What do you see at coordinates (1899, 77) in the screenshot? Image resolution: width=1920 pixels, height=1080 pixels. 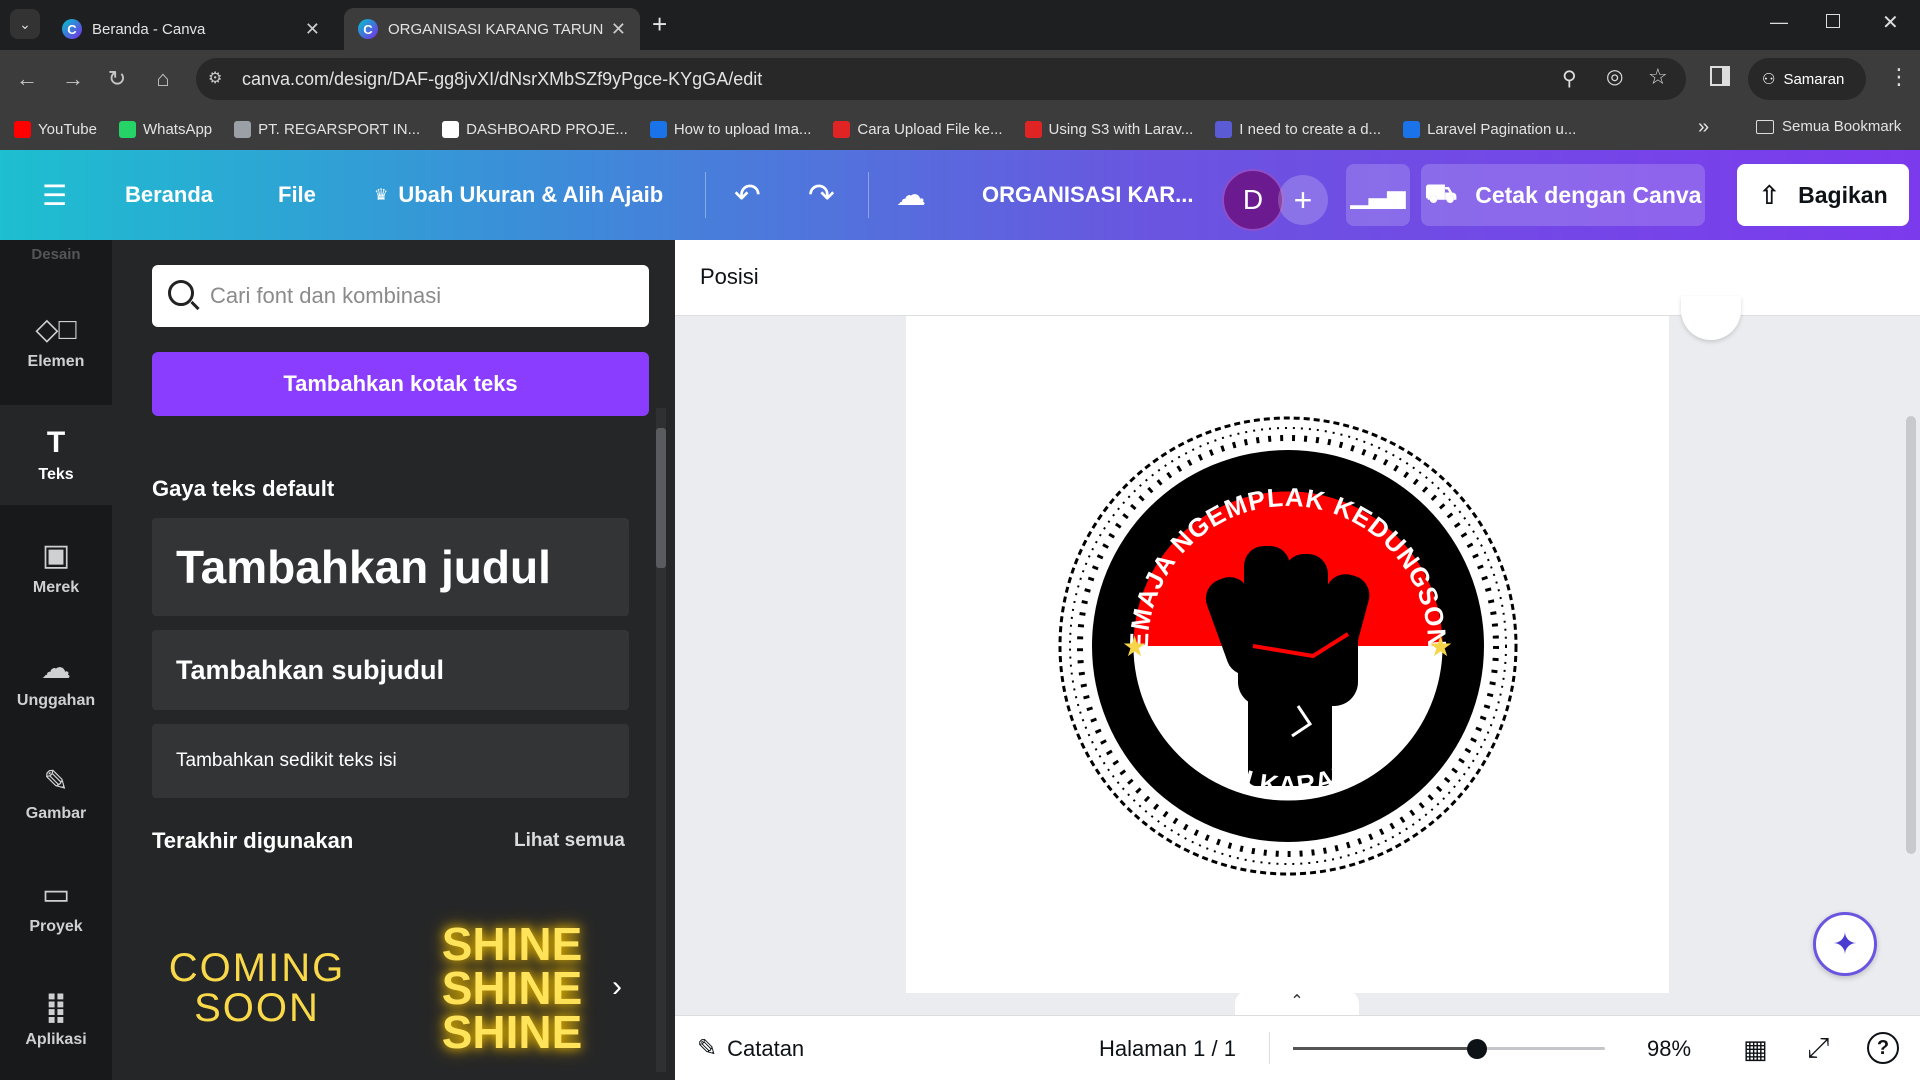 I see `menu-kebab-icon: ⋮` at bounding box center [1899, 77].